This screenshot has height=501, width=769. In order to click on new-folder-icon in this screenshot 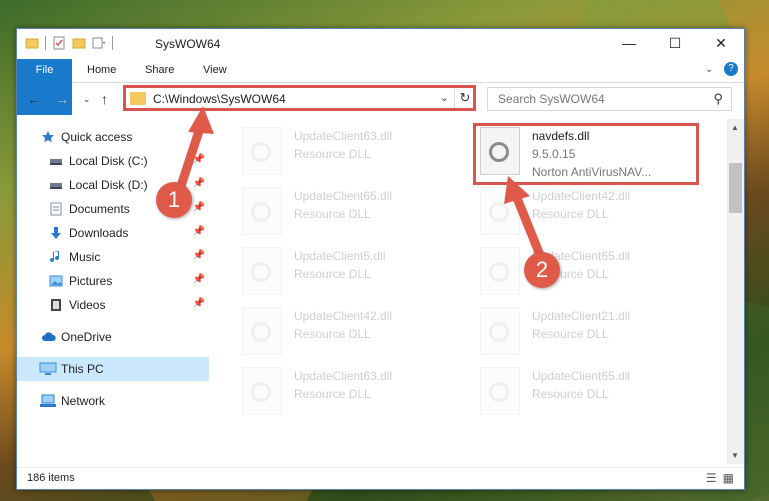, I will do `click(79, 43)`.